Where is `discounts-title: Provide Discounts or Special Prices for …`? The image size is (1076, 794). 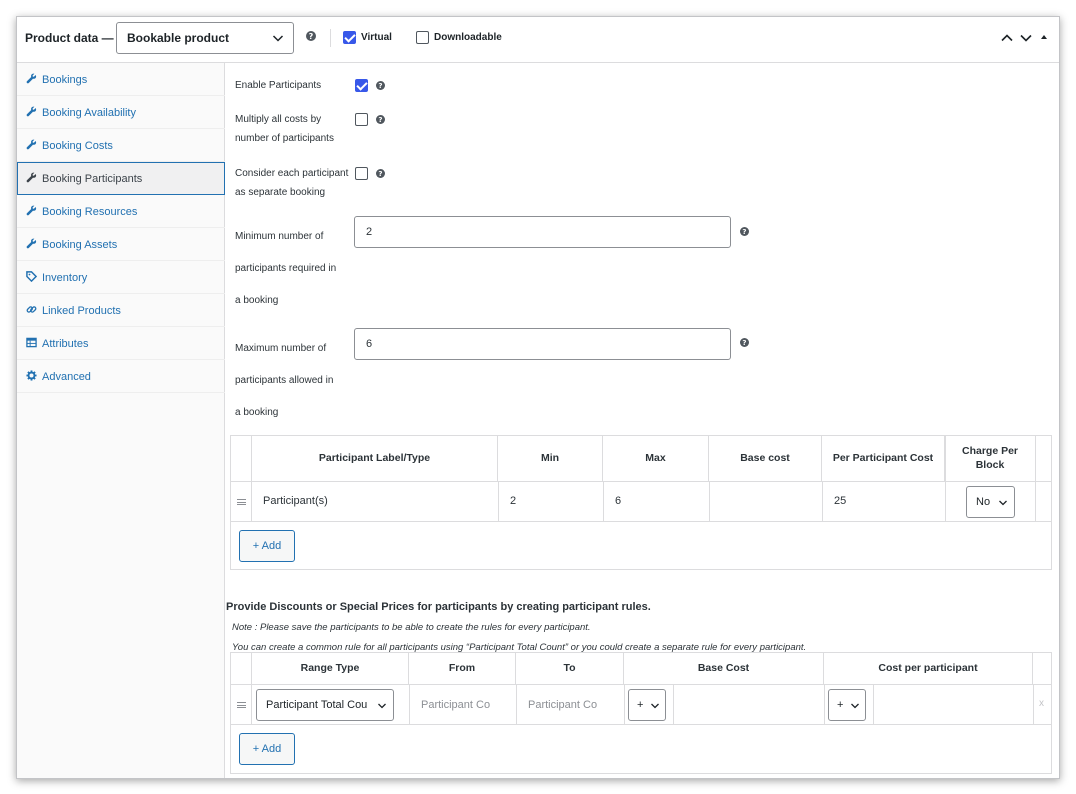
discounts-title: Provide Discounts or Special Prices for … is located at coordinates (438, 607).